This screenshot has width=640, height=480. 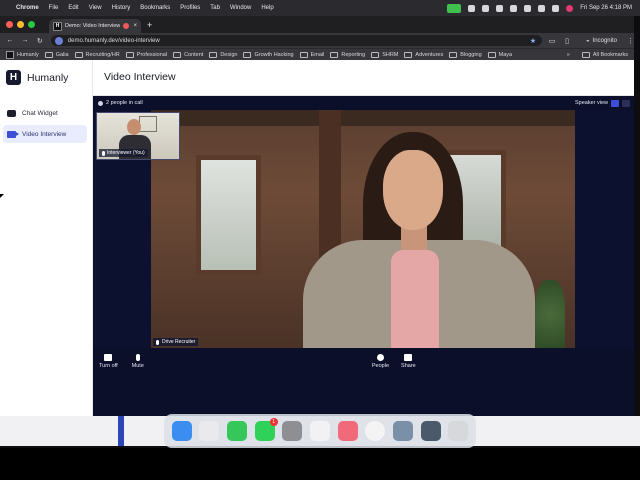 What do you see at coordinates (22, 54) in the screenshot?
I see `bookmark-humanly: Humanly` at bounding box center [22, 54].